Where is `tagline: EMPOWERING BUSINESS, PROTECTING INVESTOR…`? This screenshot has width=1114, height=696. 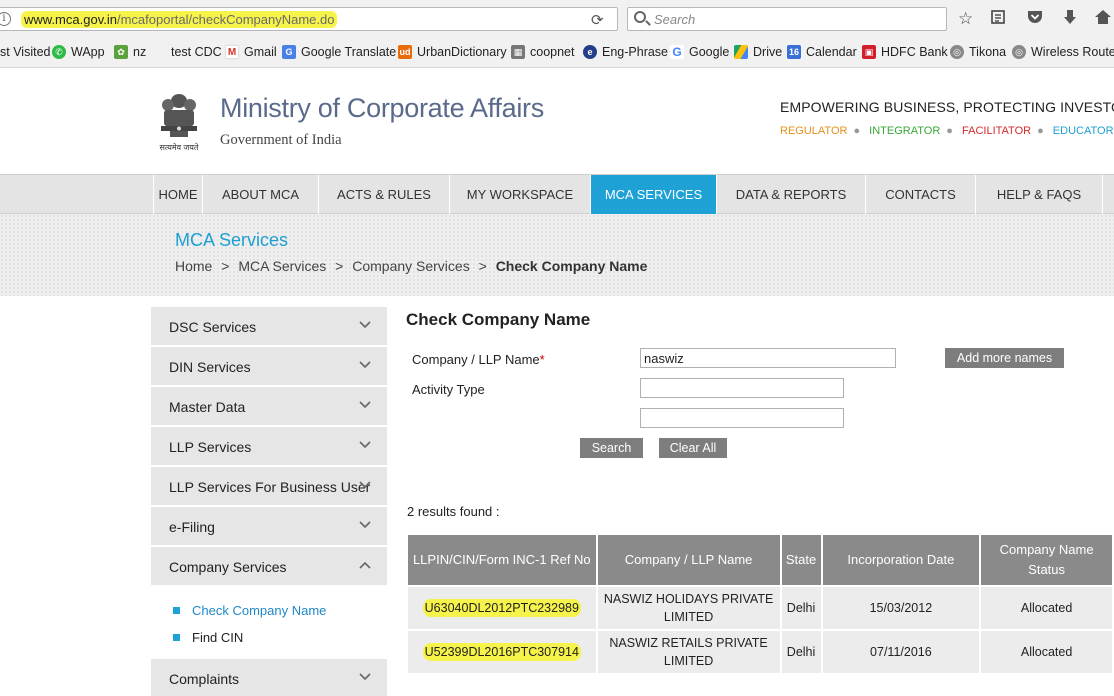 tagline: EMPOWERING BUSINESS, PROTECTING INVESTOR… is located at coordinates (947, 107).